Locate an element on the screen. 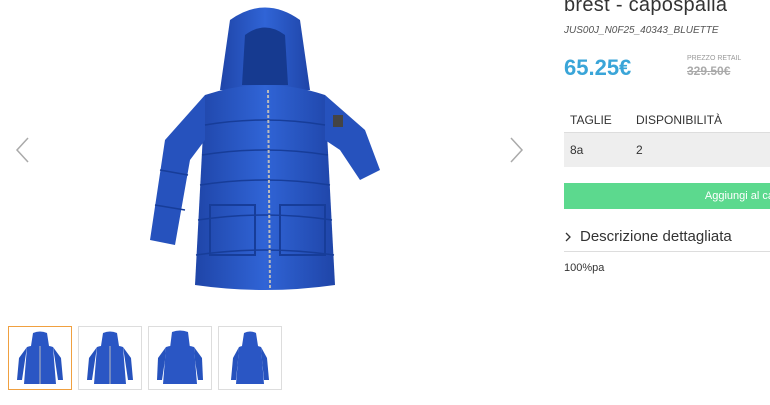  availability-header-label: DISPONIBILITÀ is located at coordinates (679, 120).